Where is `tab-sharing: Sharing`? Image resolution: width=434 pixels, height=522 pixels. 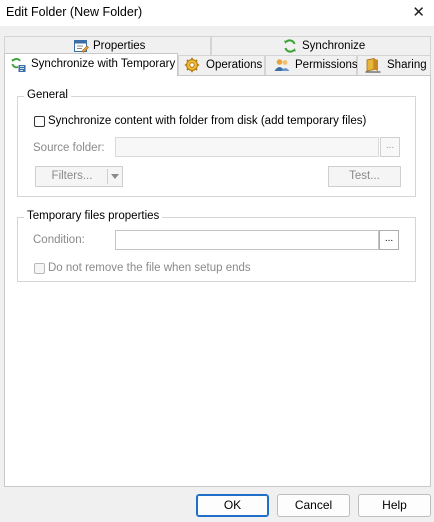 tab-sharing: Sharing is located at coordinates (394, 65).